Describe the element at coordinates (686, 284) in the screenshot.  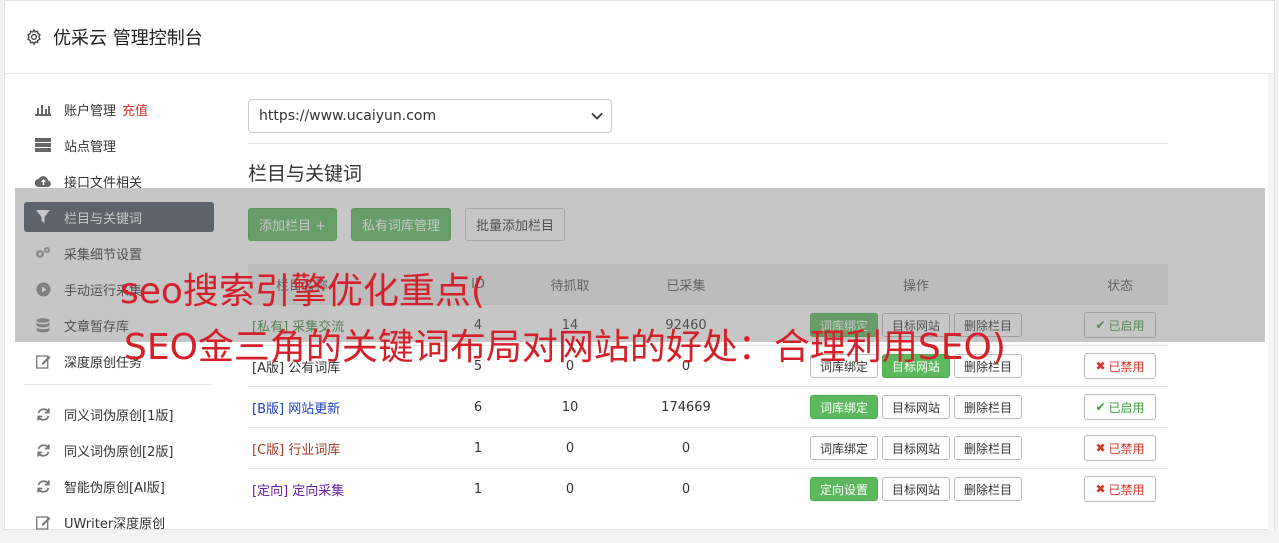
I see `col-header-collected: 已采集` at that location.